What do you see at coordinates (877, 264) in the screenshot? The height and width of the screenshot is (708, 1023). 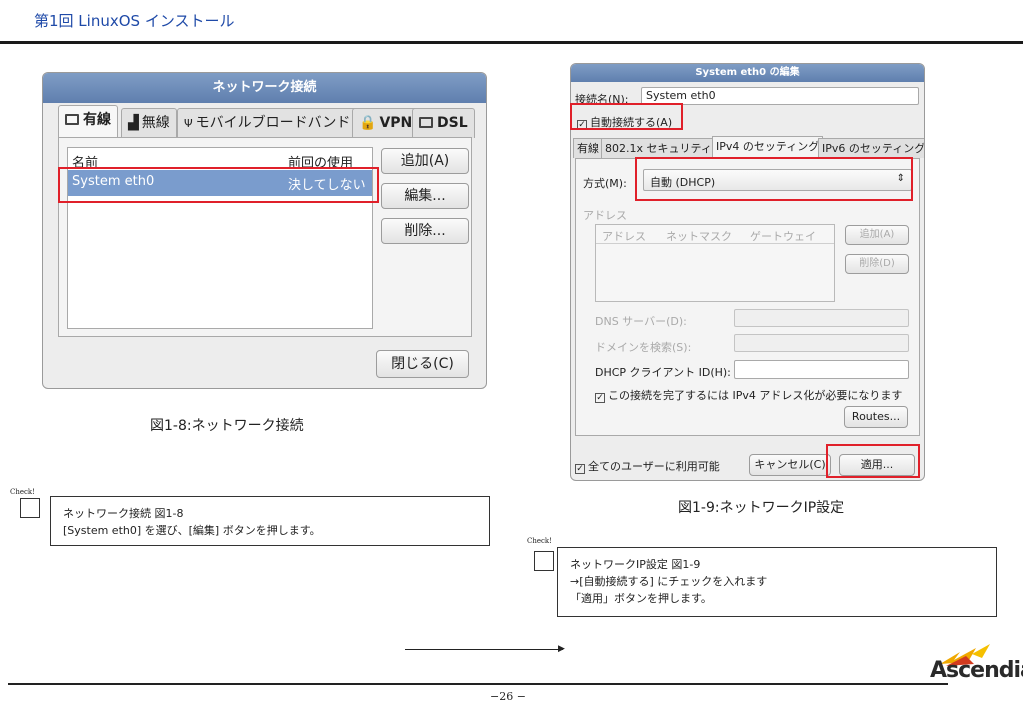 I see `address-delete-button: 削除(D)` at bounding box center [877, 264].